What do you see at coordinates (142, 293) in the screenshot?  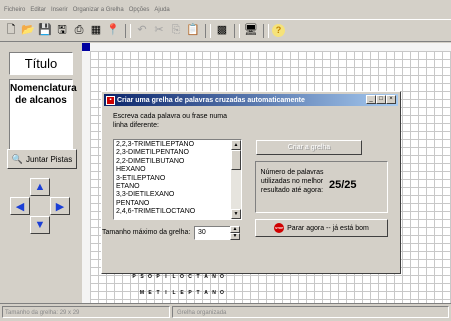 I see `grid-cell: M` at bounding box center [142, 293].